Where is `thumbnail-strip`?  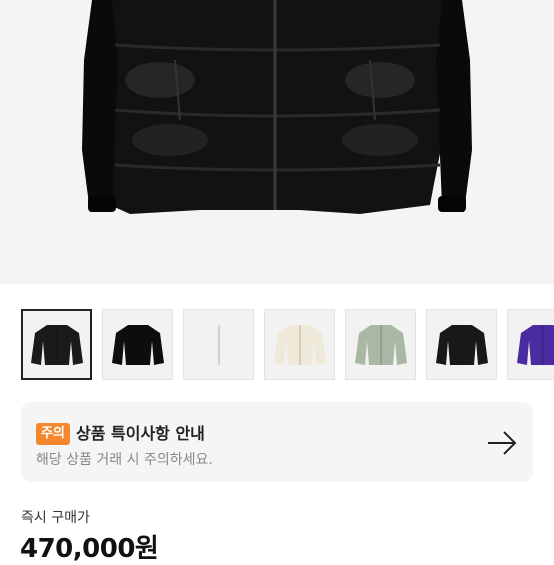 thumbnail-strip is located at coordinates (287, 344).